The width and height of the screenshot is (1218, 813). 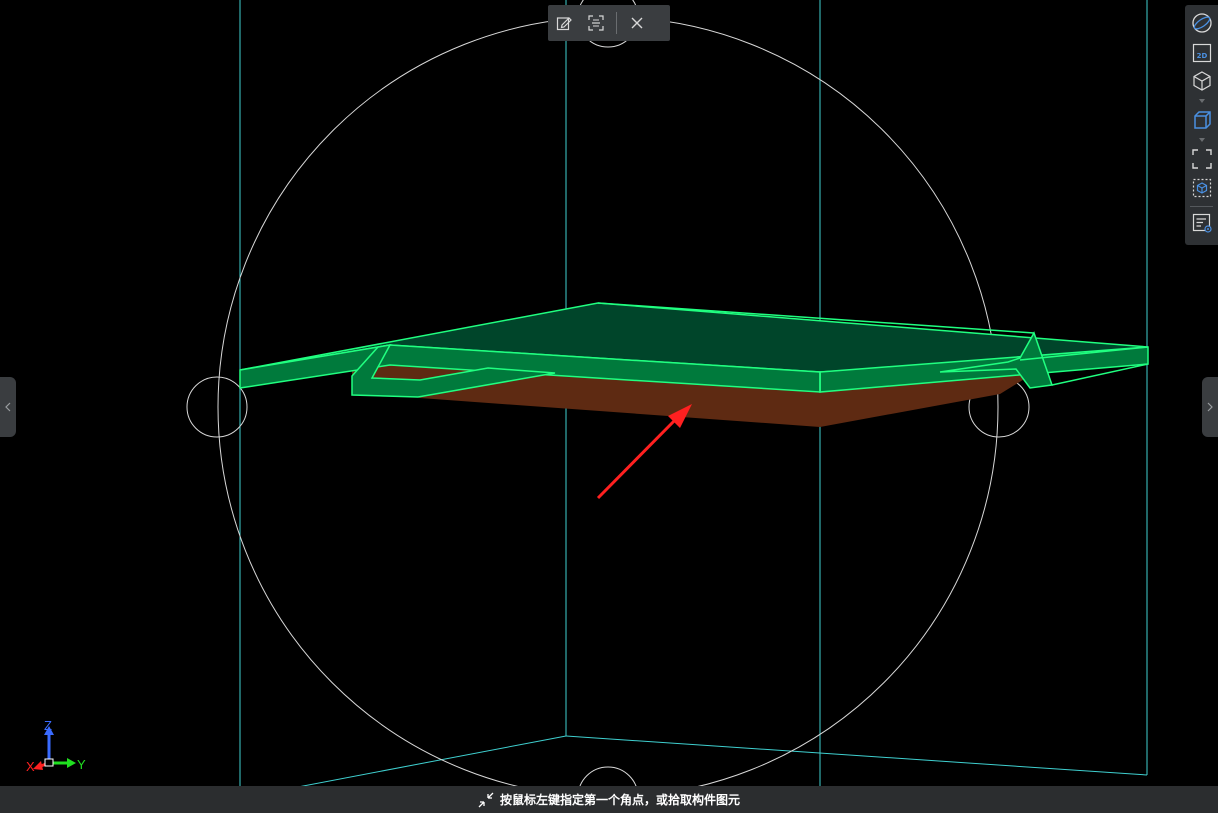 I want to click on chevron-right-icon, so click(x=1210, y=407).